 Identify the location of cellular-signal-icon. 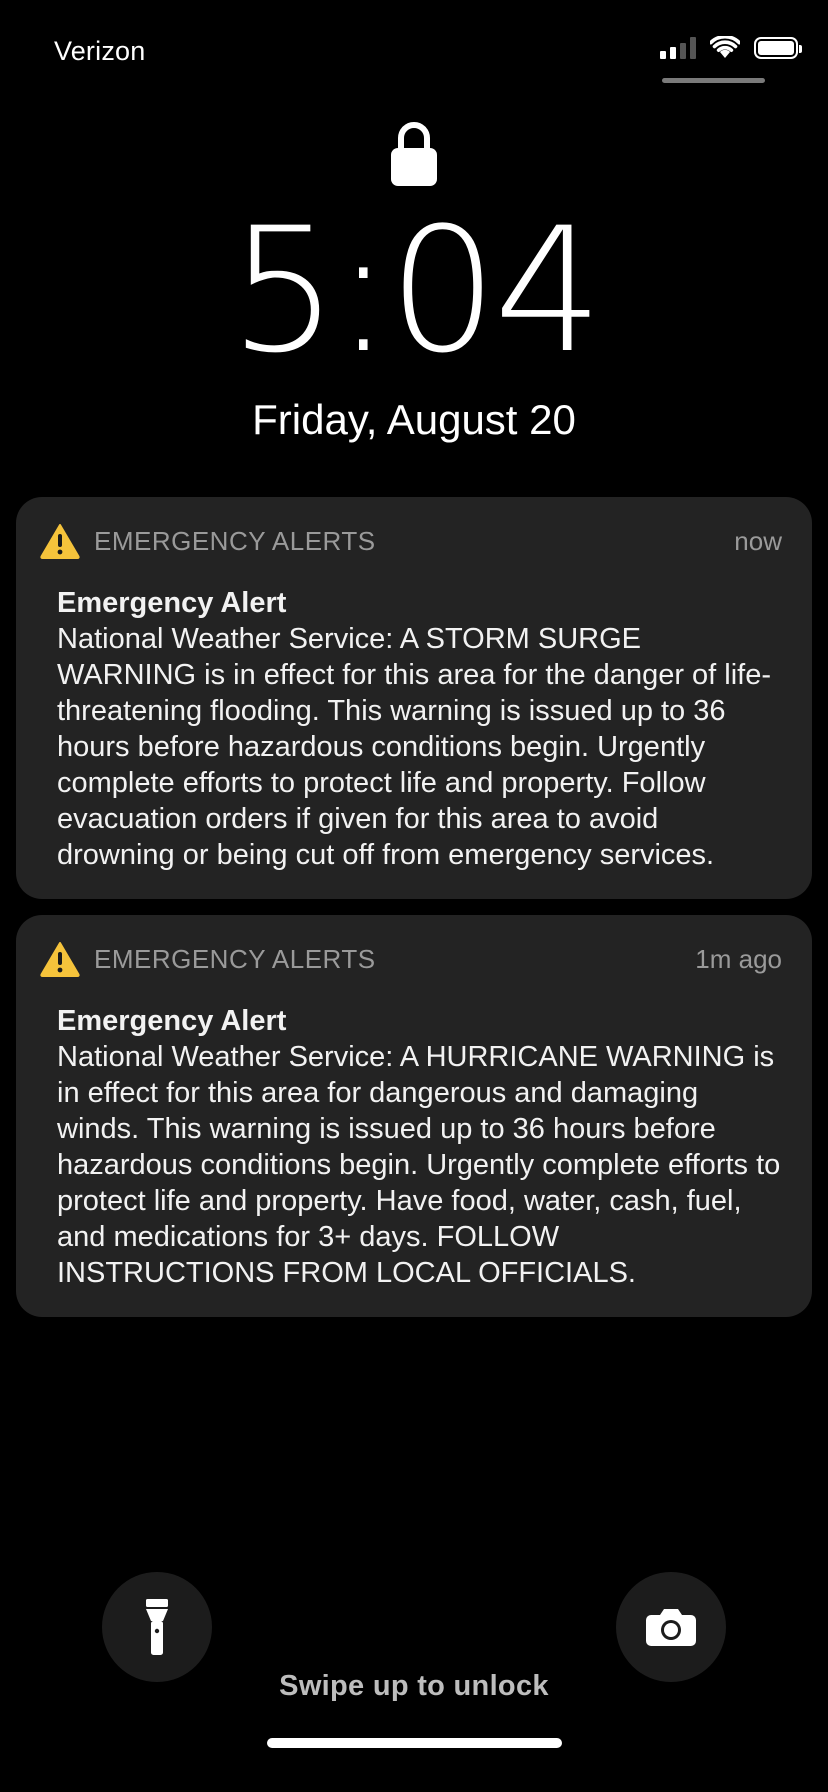
(678, 48).